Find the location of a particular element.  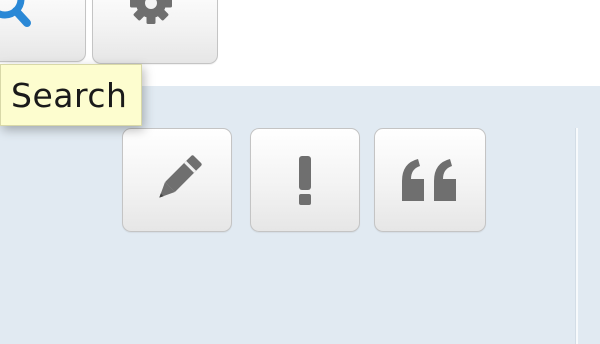

tooltip-text: Search is located at coordinates (69, 95).